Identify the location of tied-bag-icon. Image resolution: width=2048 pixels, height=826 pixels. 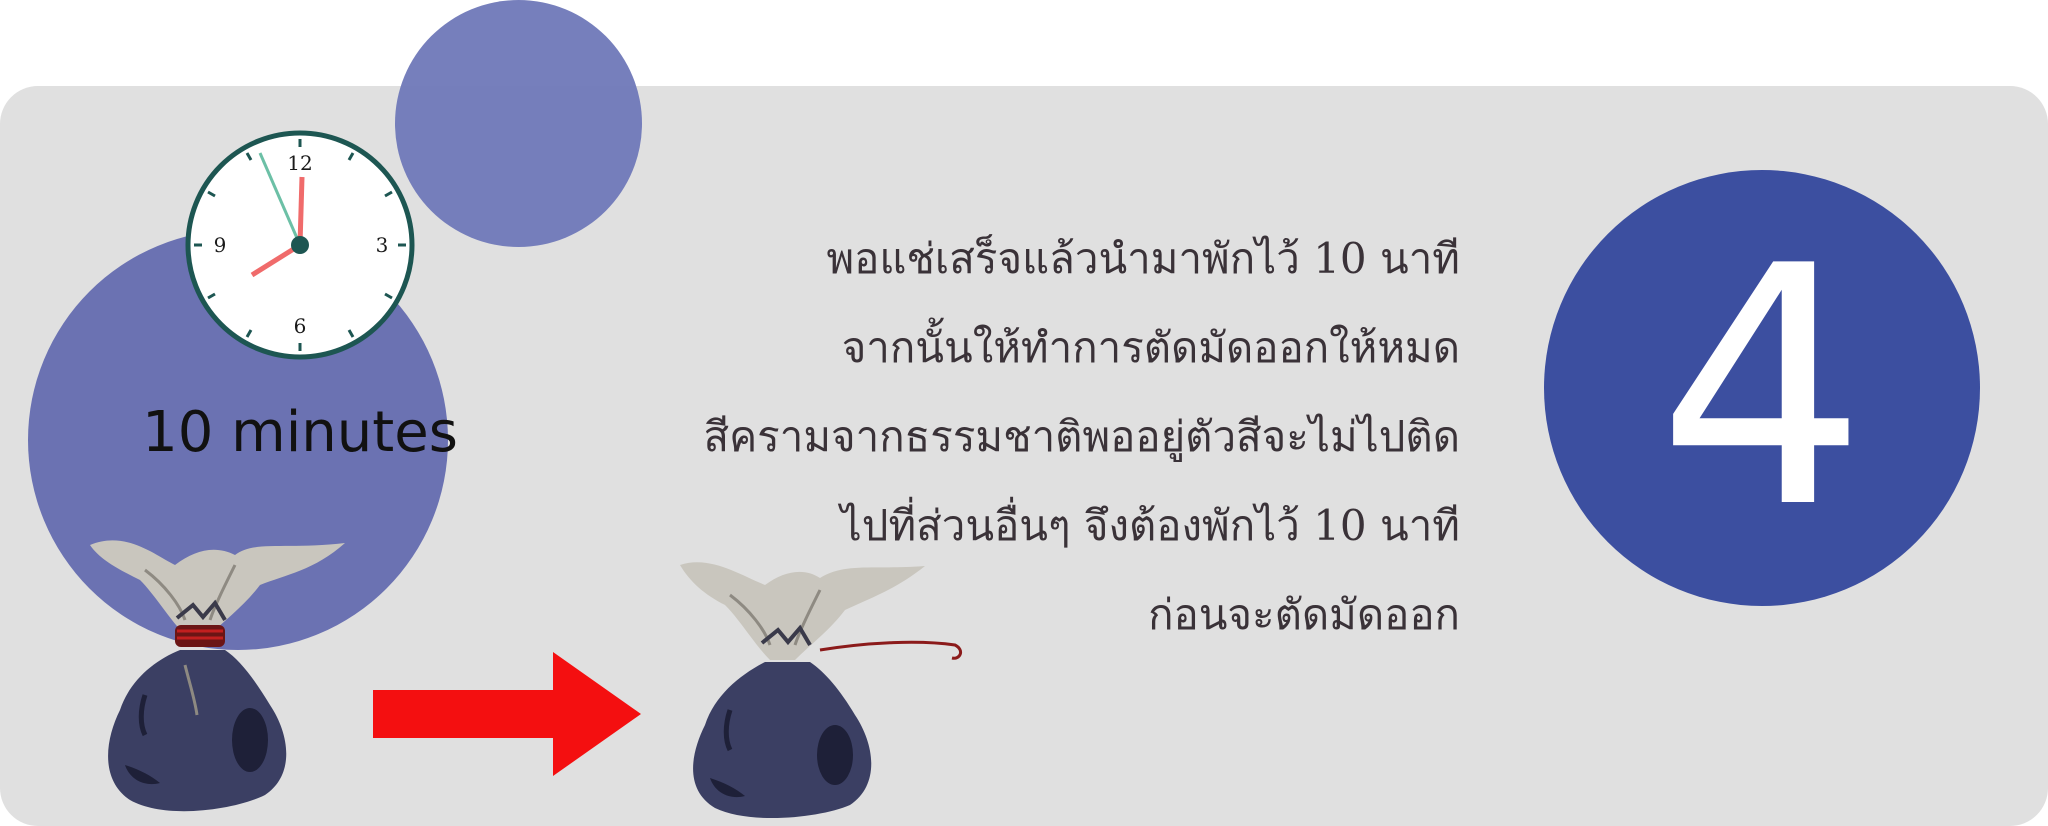
(217, 676).